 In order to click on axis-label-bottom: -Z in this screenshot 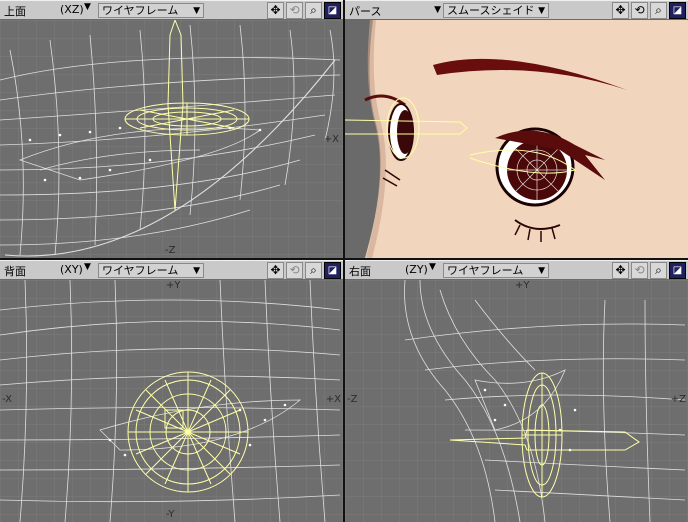, I will do `click(170, 250)`.